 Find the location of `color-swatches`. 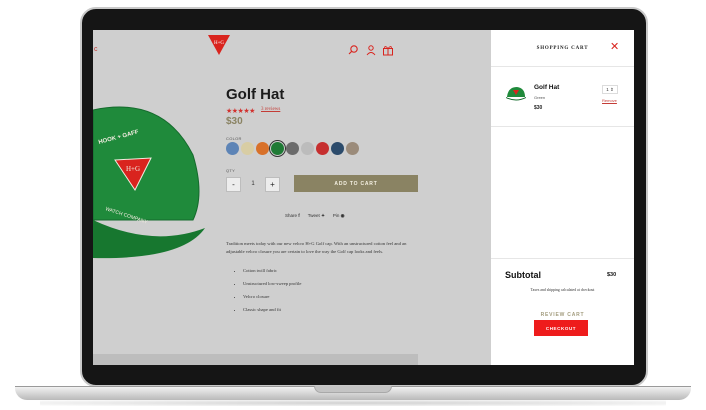

color-swatches is located at coordinates (292, 148).